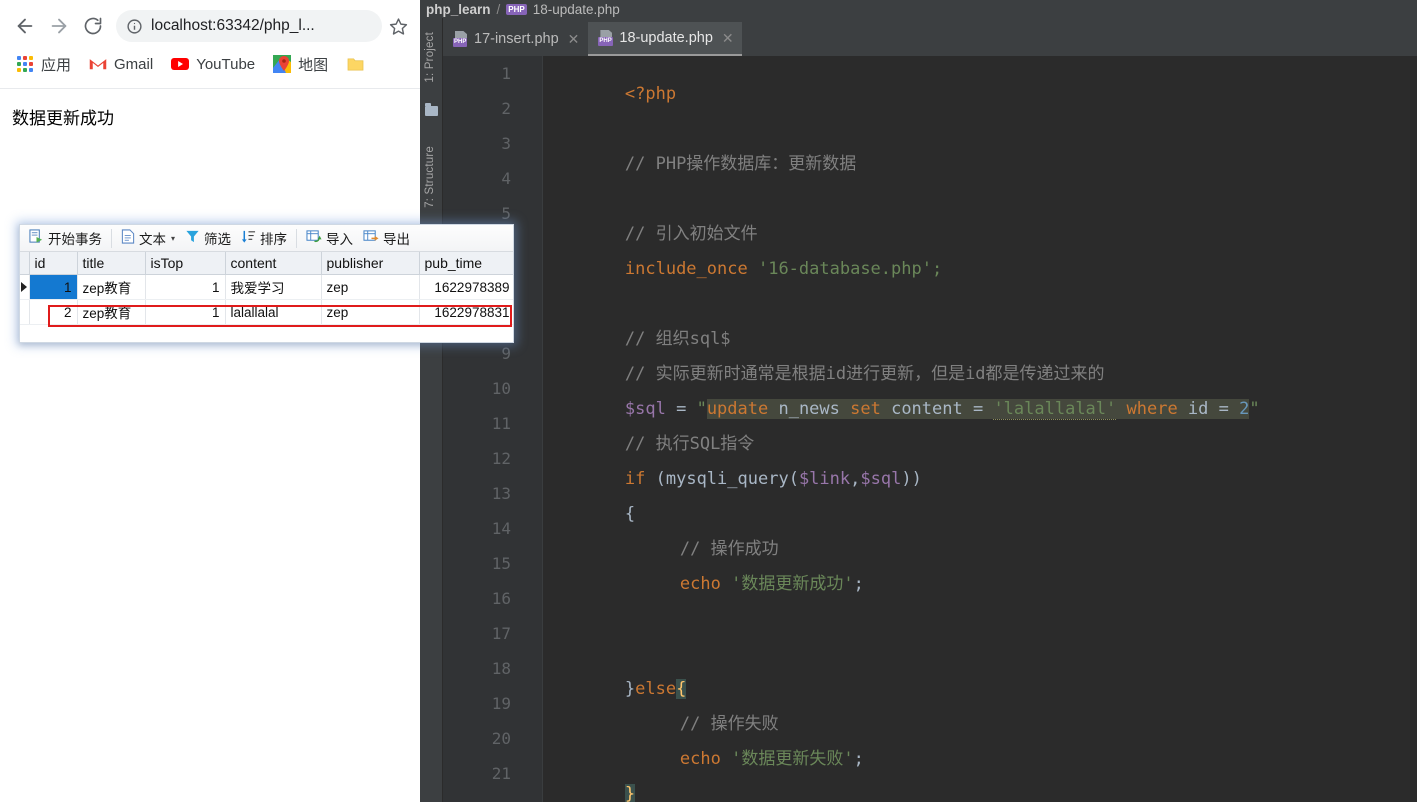 The width and height of the screenshot is (1417, 802). Describe the element at coordinates (501, 563) in the screenshot. I see `line-number: 15` at that location.